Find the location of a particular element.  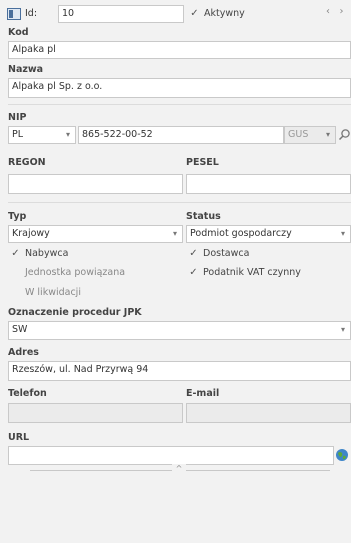

collapse-handle: ^ is located at coordinates (179, 469).